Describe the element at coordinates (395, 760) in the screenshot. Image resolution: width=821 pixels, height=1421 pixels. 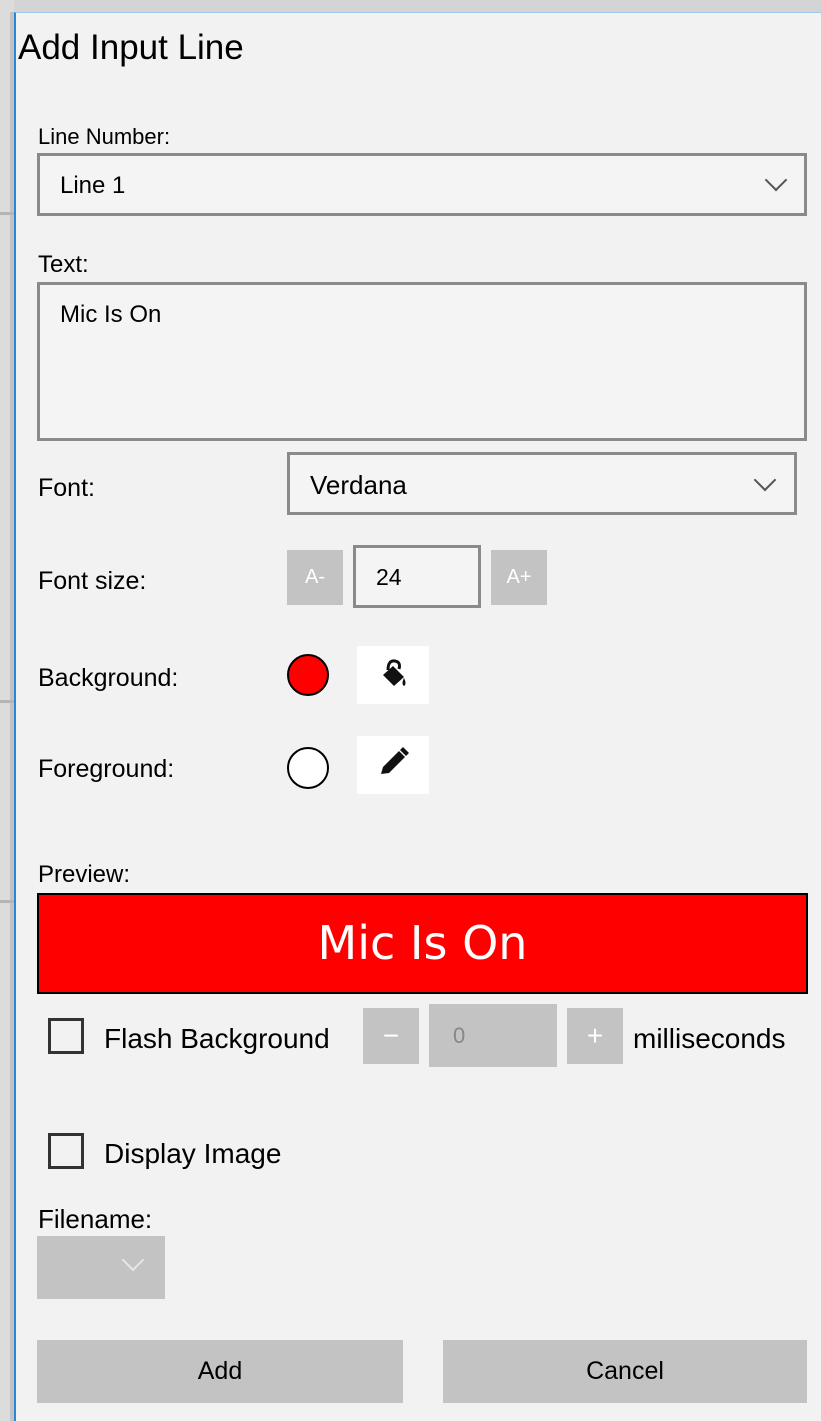
I see `pencil-icon` at that location.